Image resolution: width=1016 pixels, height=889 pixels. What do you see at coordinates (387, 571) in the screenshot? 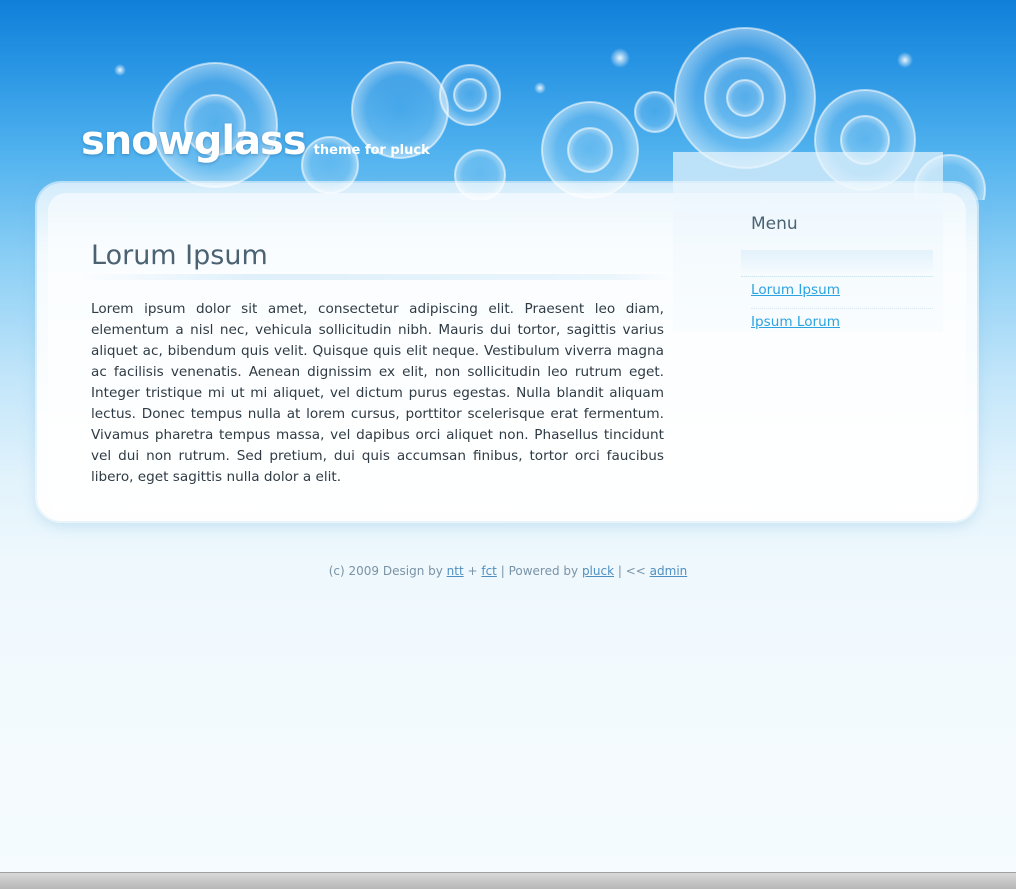
I see `footer-copyright: (c) 2009 Design by` at bounding box center [387, 571].